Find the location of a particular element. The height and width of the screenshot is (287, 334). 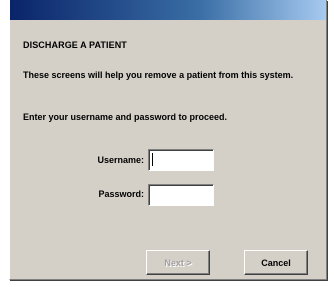

text-cursor is located at coordinates (152, 159).